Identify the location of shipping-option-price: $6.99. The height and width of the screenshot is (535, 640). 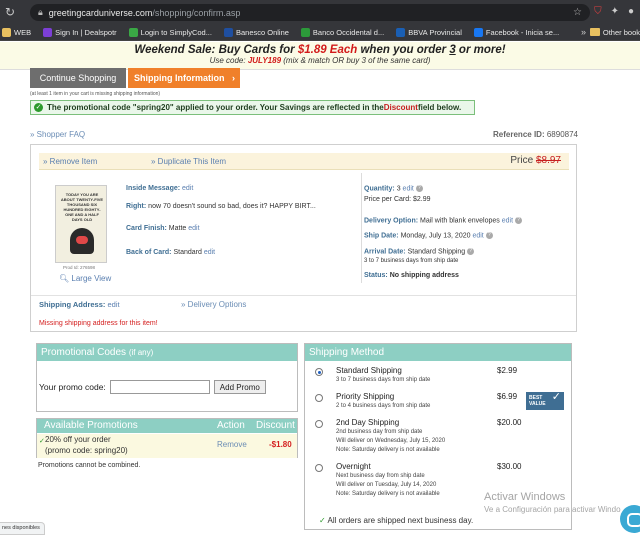
(507, 396).